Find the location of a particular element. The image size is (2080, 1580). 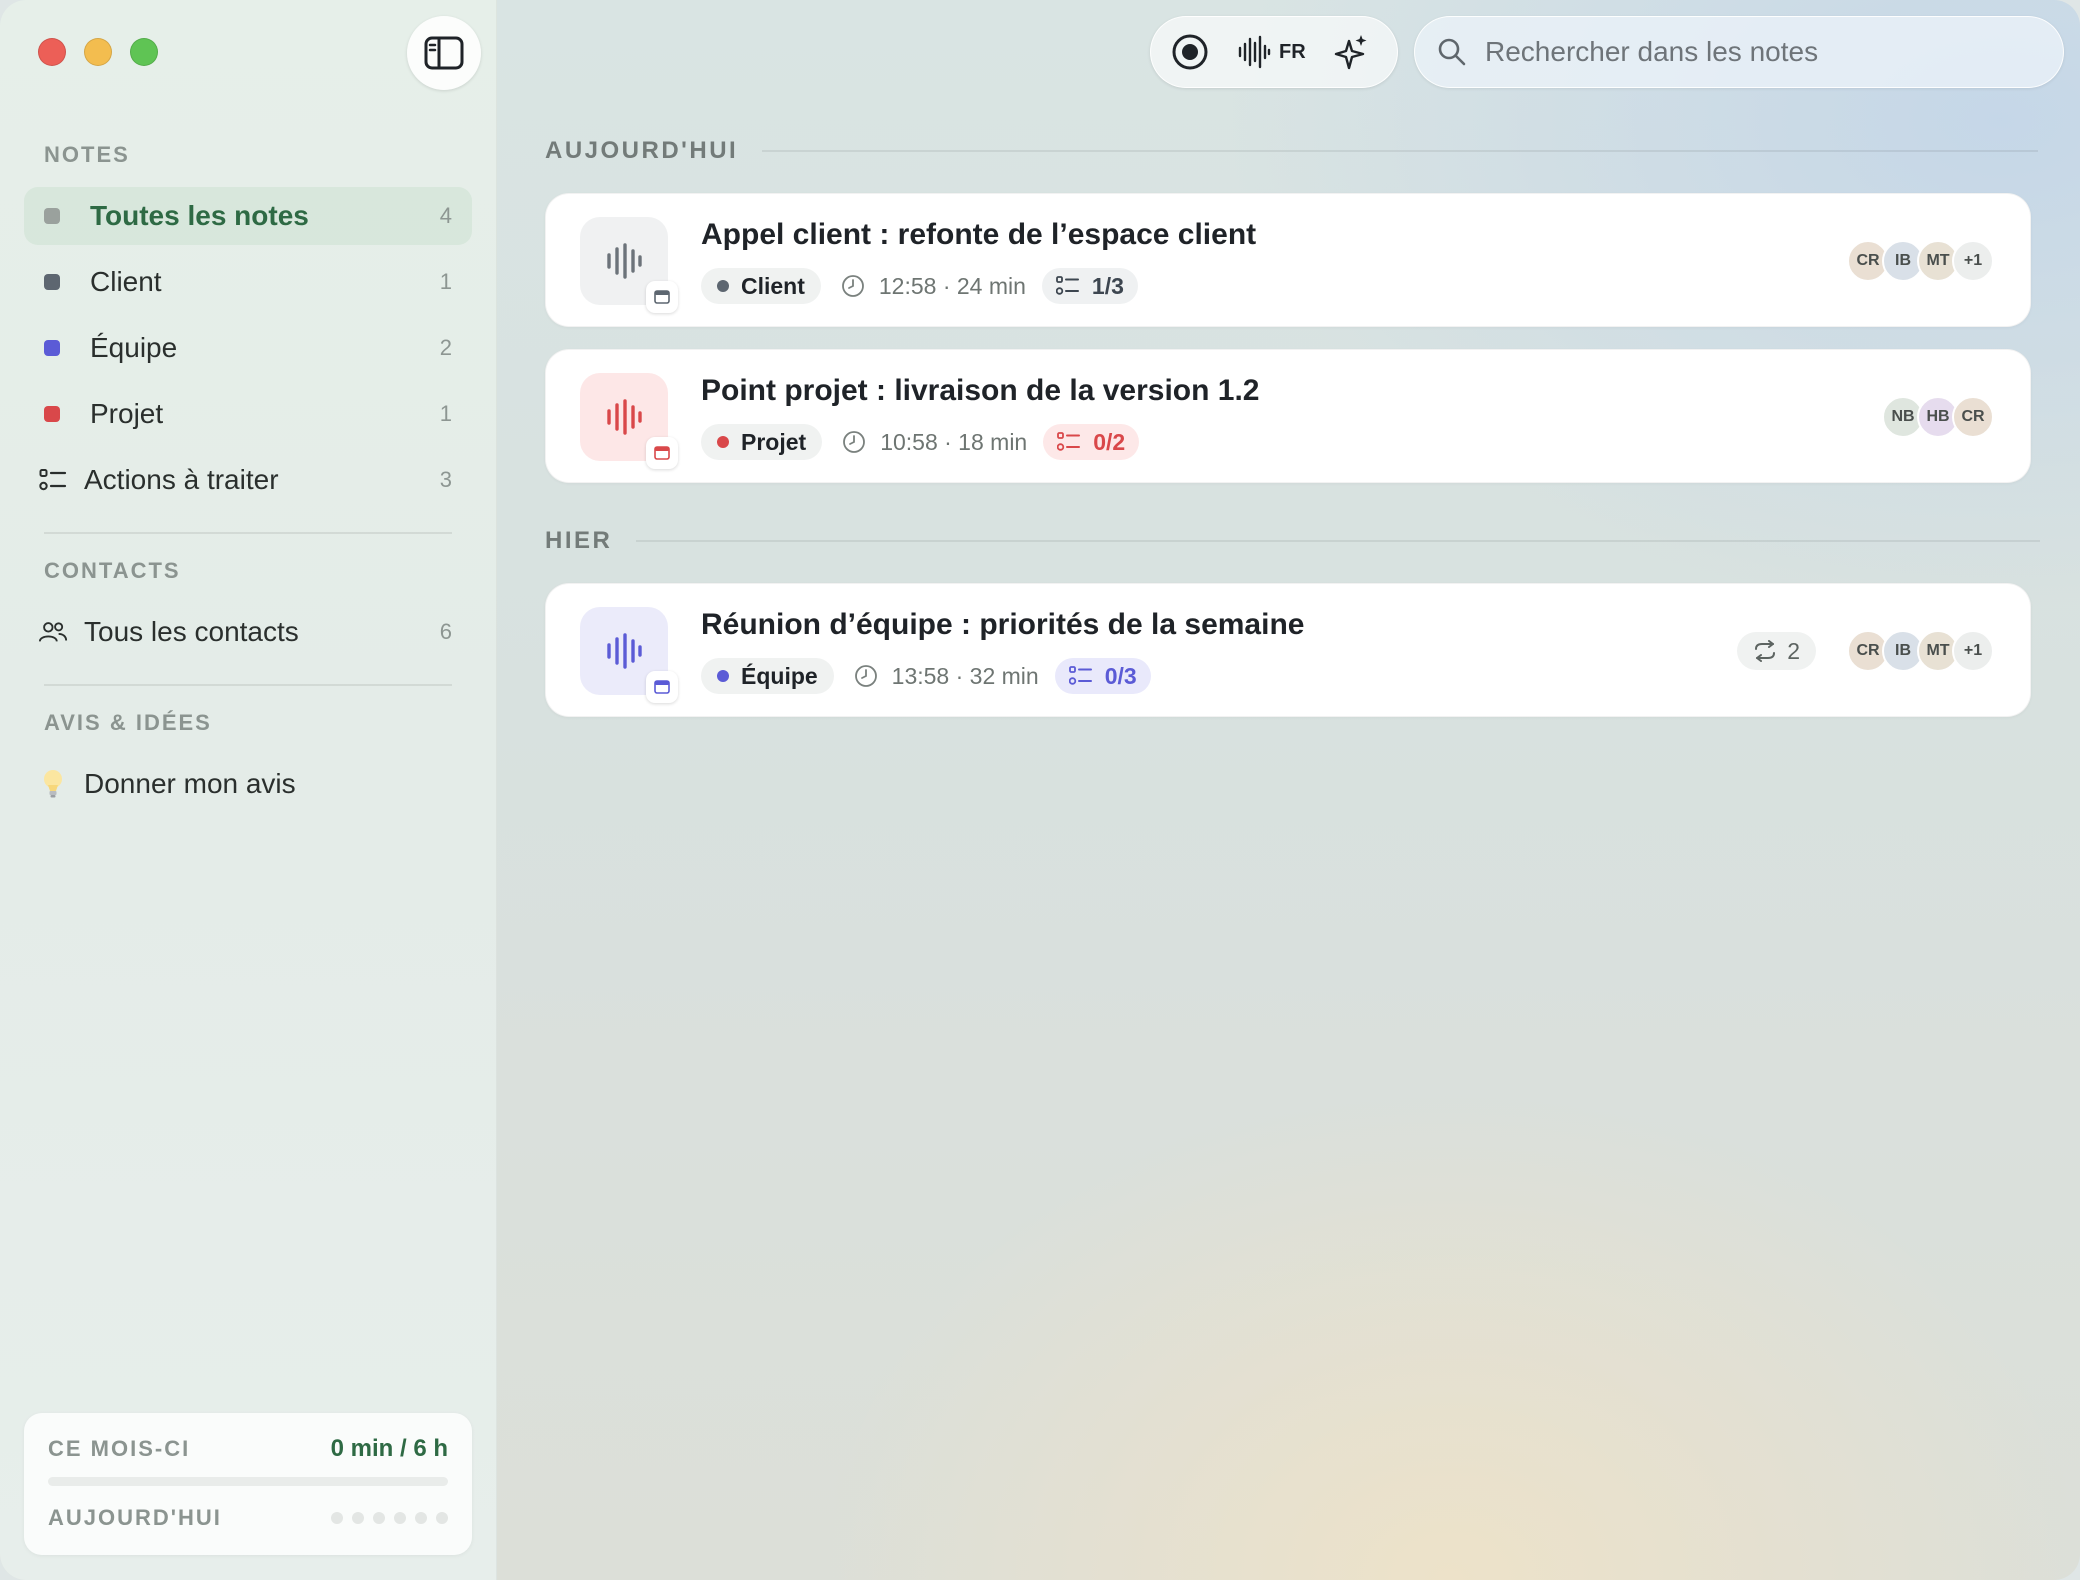

actions-count: 0/3 is located at coordinates (1120, 675).